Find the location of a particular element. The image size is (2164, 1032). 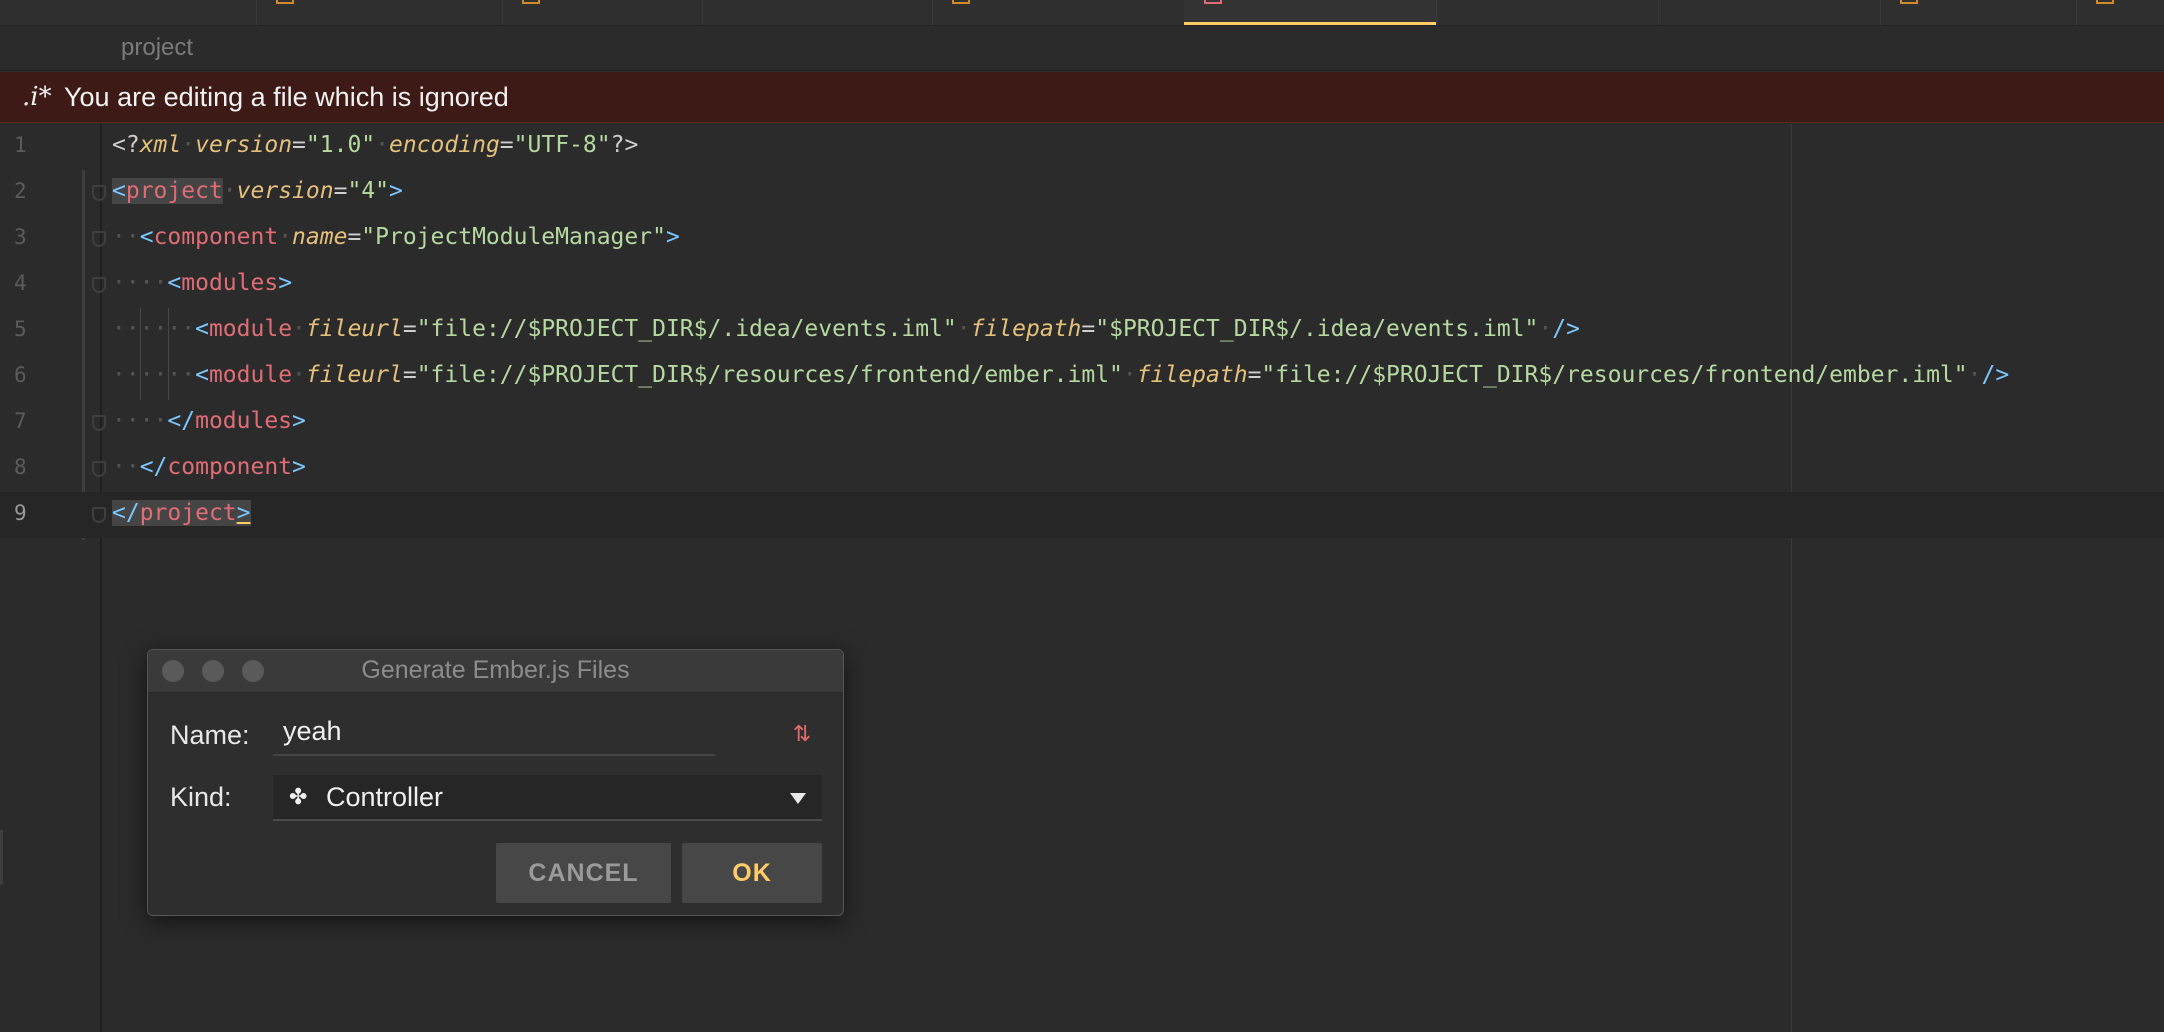

code-line: 4 ····<modules> is located at coordinates (1082, 285).